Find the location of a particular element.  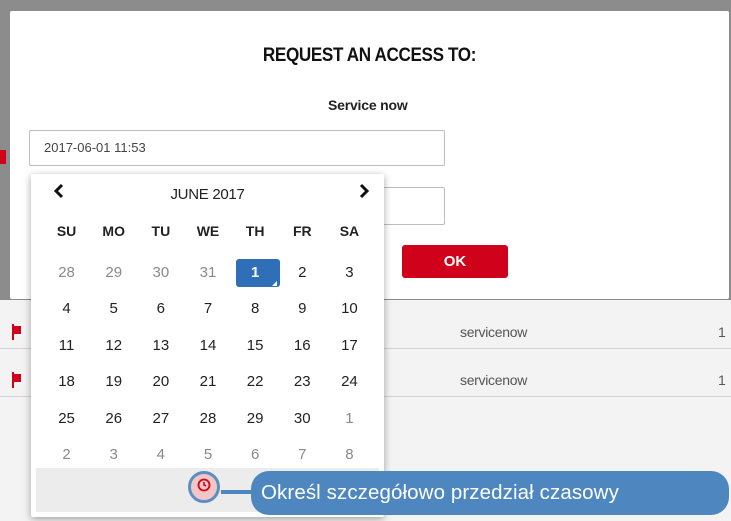

day-label: 1 is located at coordinates (255, 272).